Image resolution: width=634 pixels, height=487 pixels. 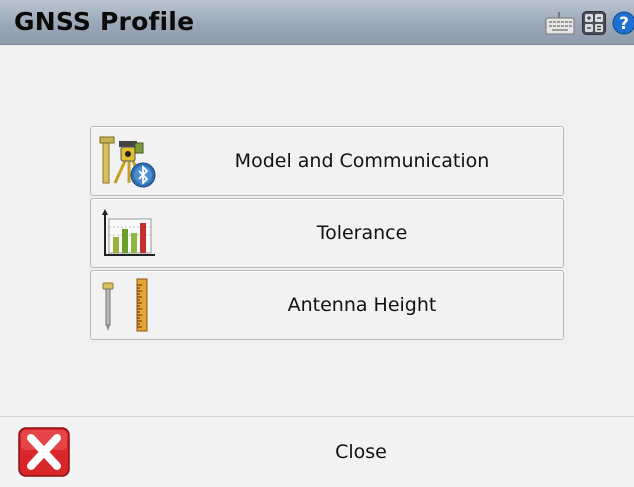 I want to click on keyboard-icon, so click(x=560, y=25).